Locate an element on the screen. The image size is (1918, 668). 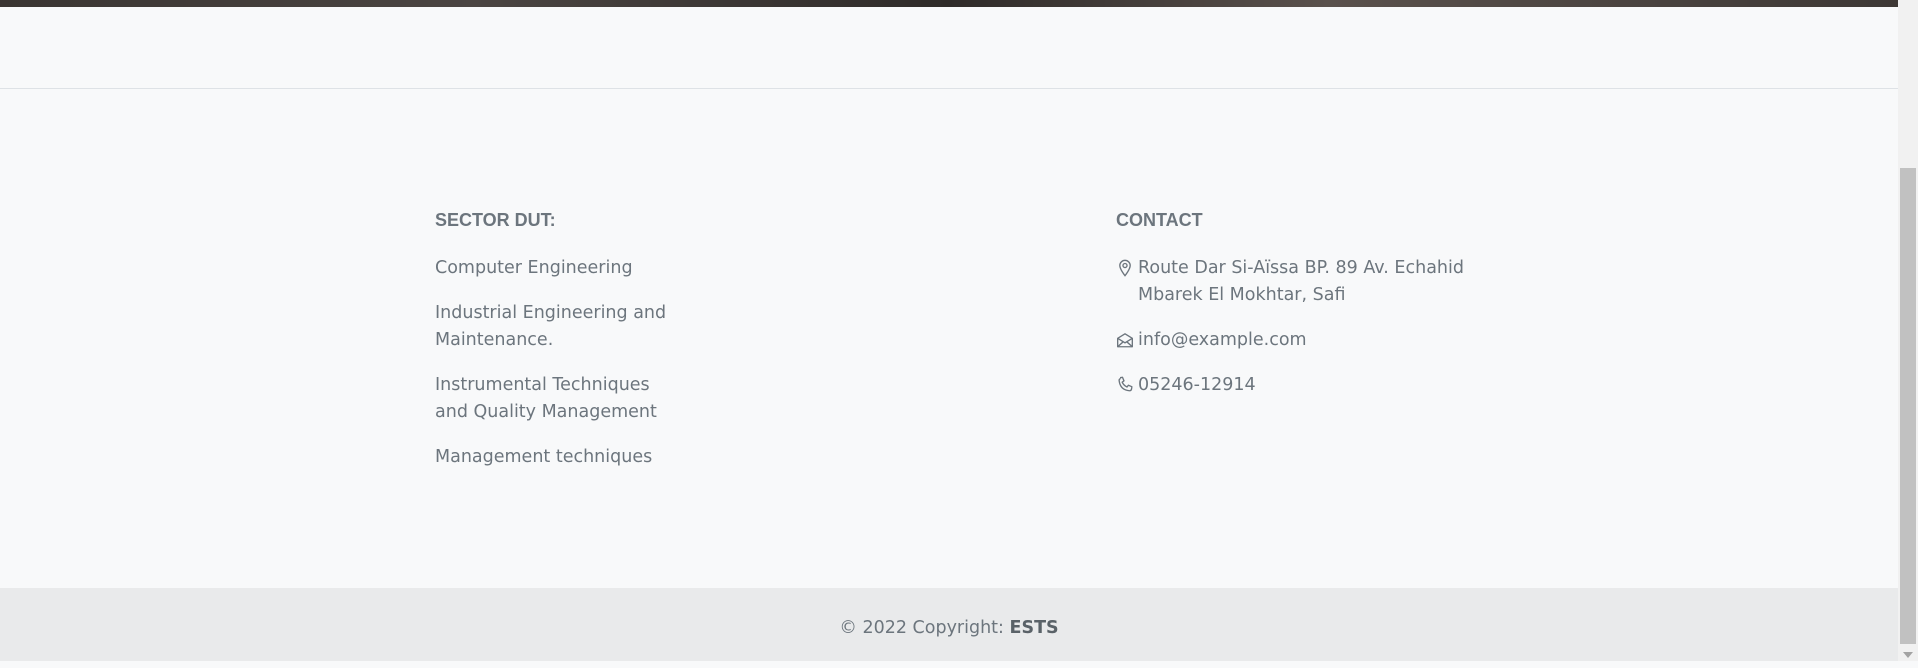
sector-link-computer-engineering: Computer Engineering is located at coordinates (557, 268).